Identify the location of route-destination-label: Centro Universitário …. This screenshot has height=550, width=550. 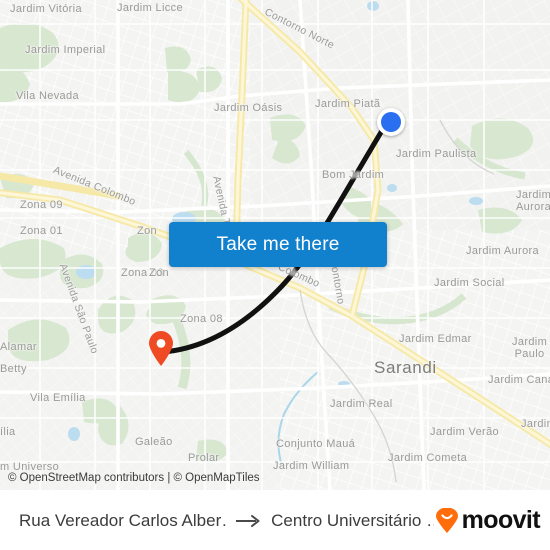
(352, 520).